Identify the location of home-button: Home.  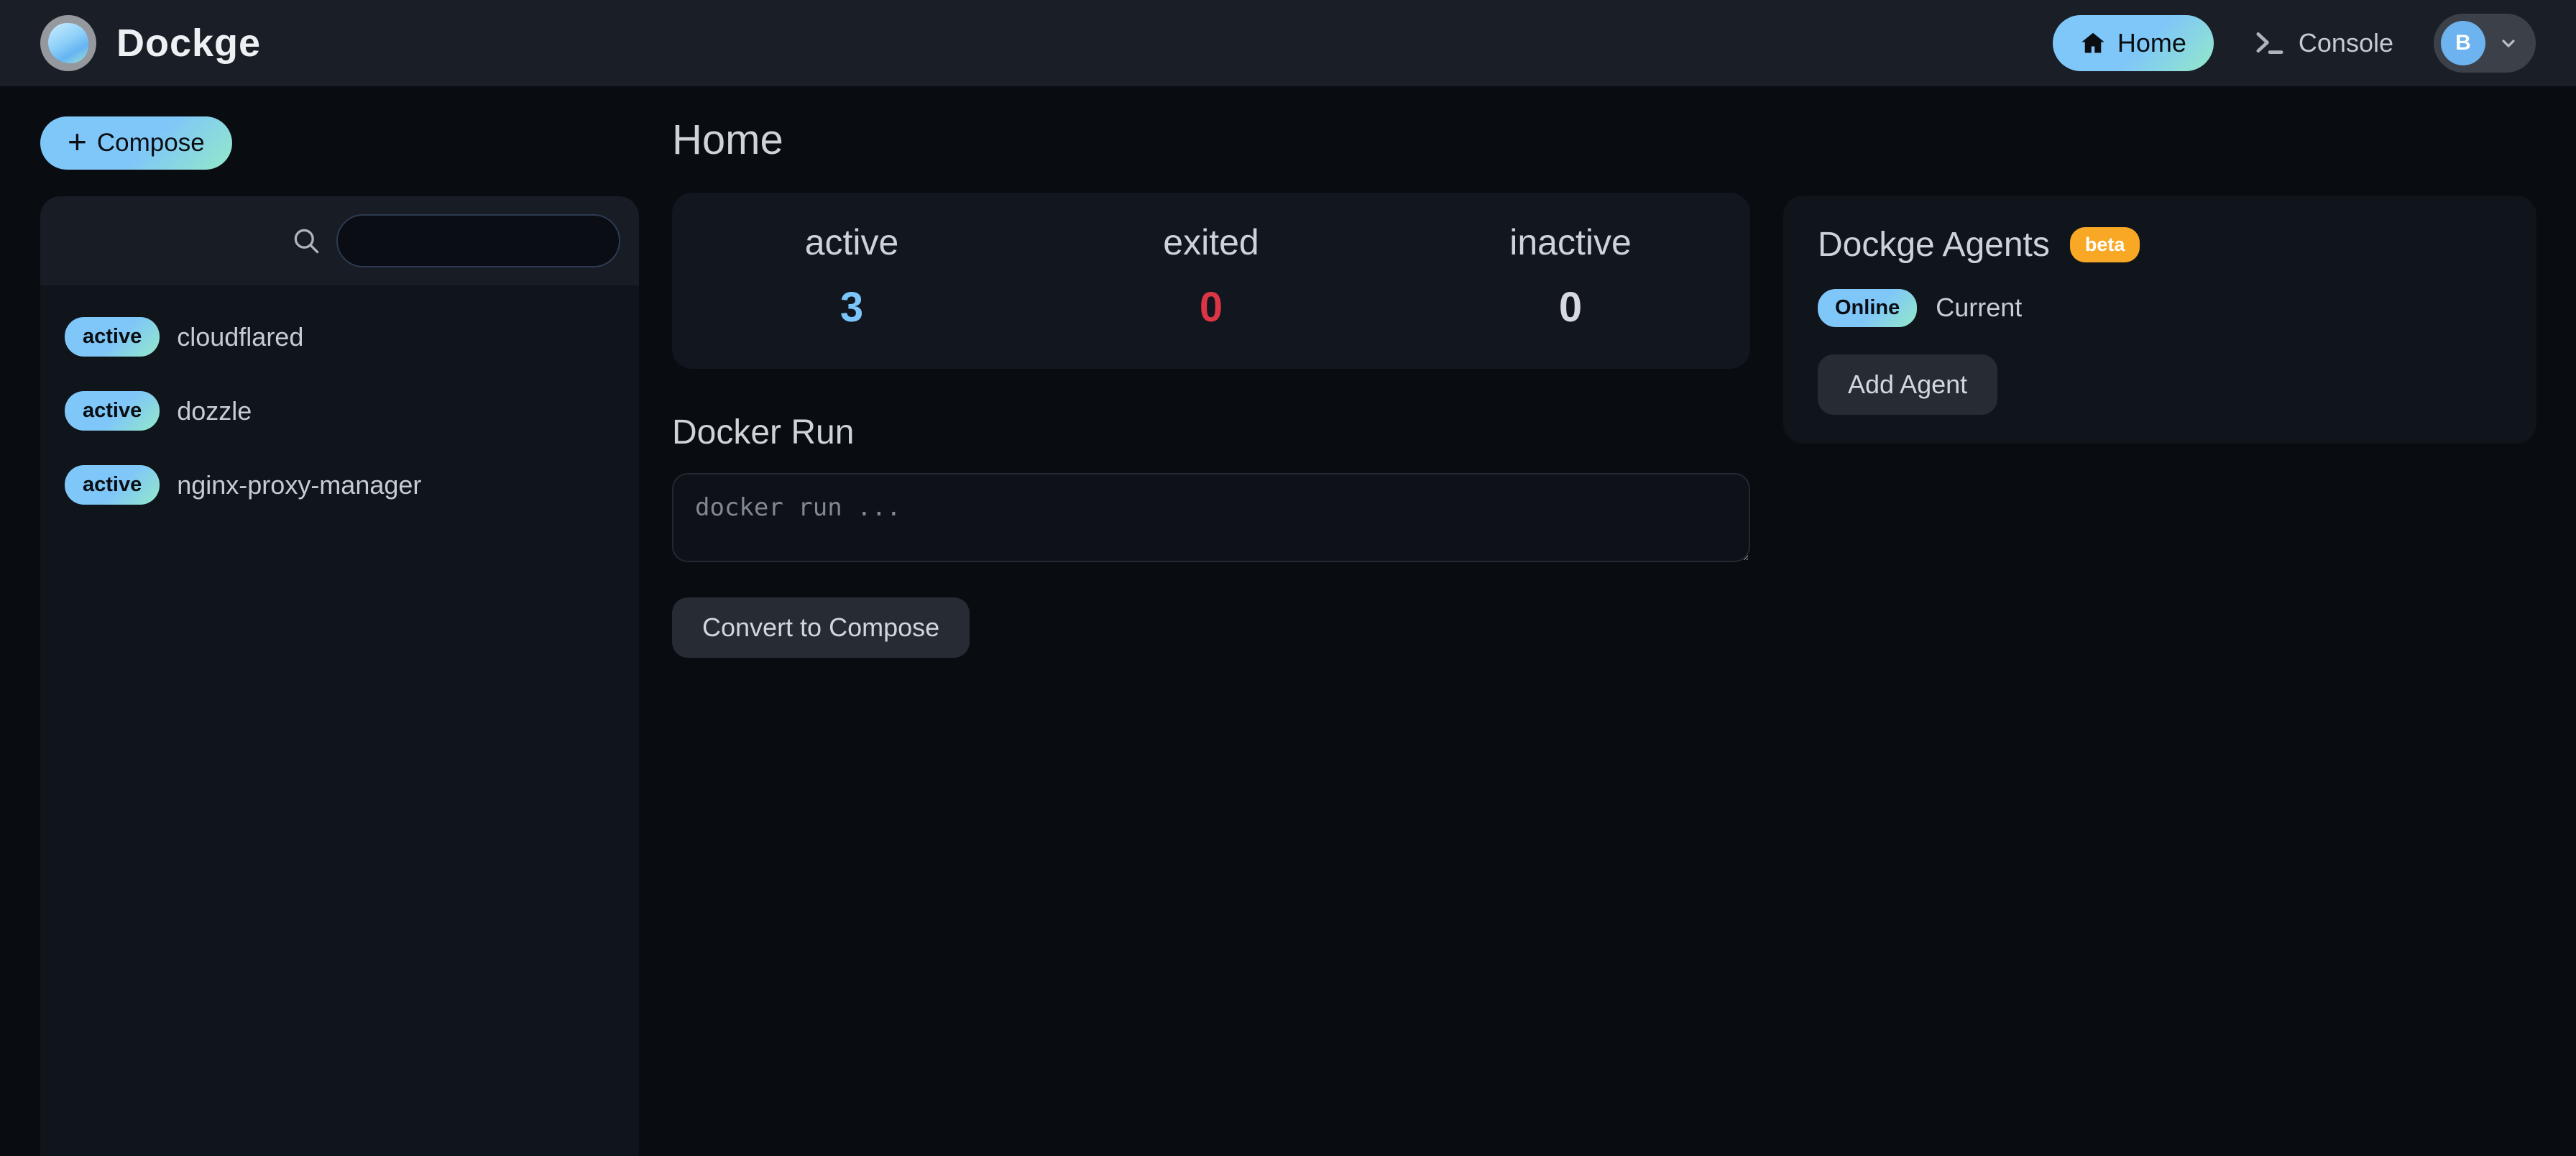
(2133, 43).